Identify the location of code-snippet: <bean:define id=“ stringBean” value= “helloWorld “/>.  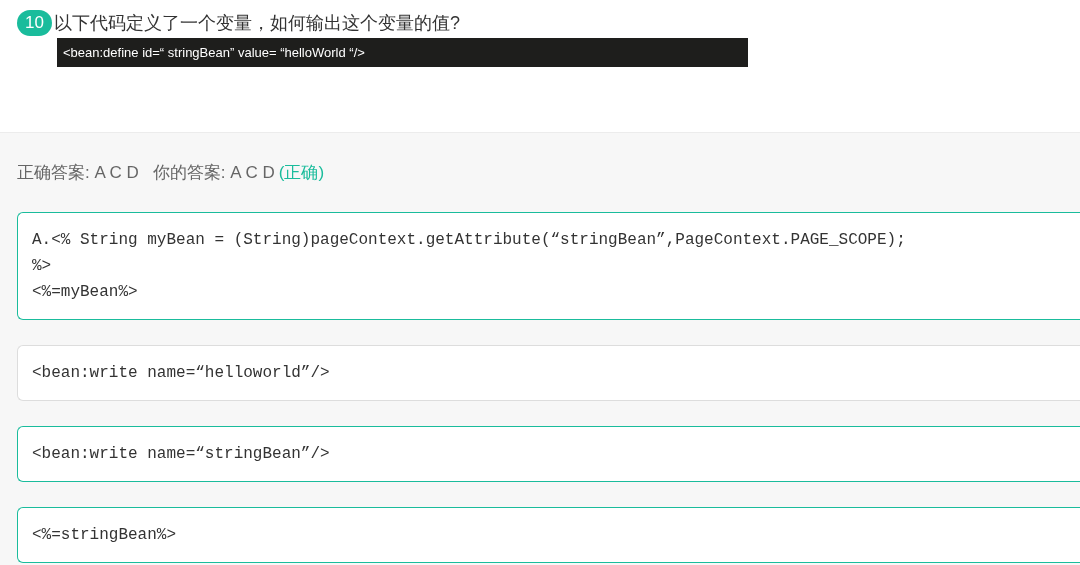
(402, 52).